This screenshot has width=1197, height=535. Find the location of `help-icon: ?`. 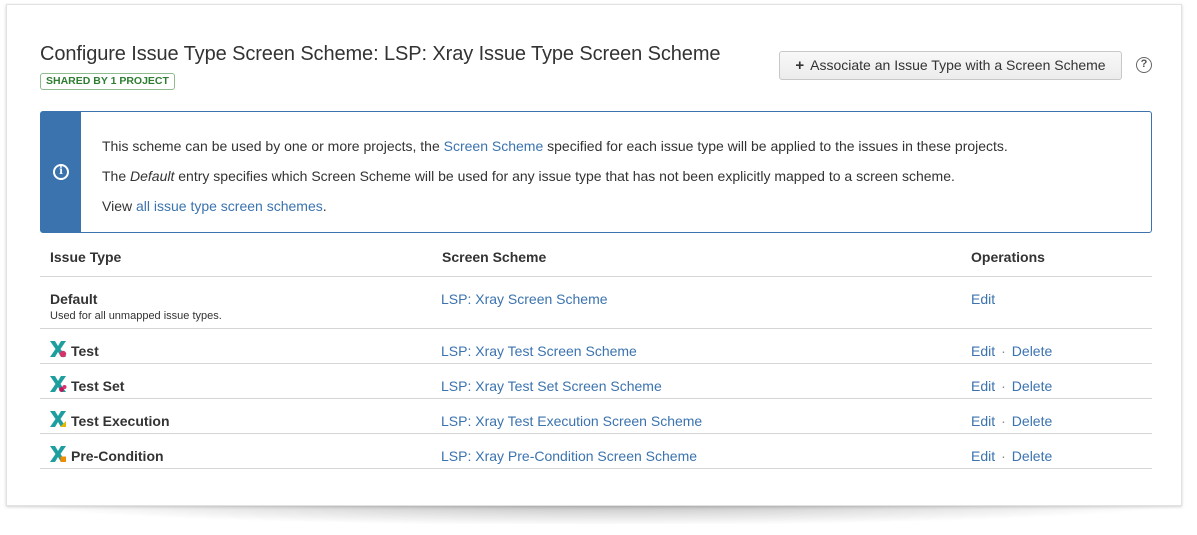

help-icon: ? is located at coordinates (1144, 65).